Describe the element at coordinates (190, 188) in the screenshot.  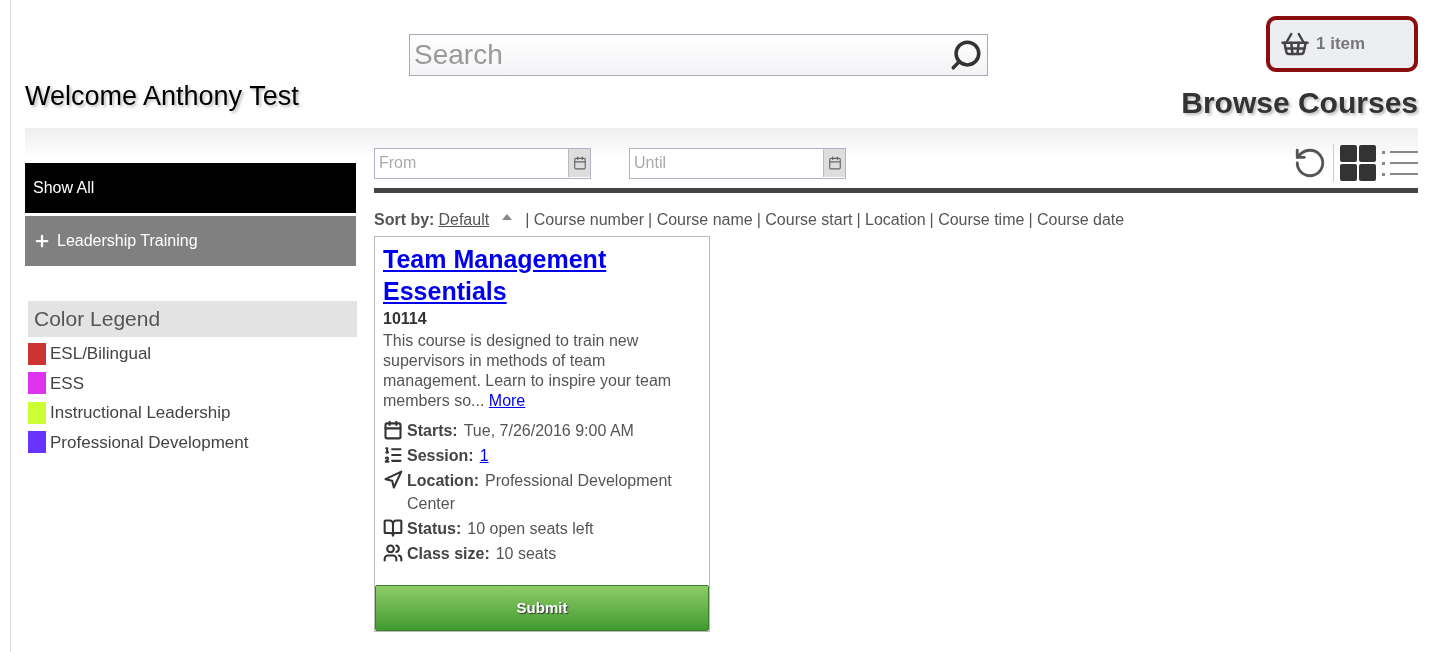
I see `category-item: Show All` at that location.